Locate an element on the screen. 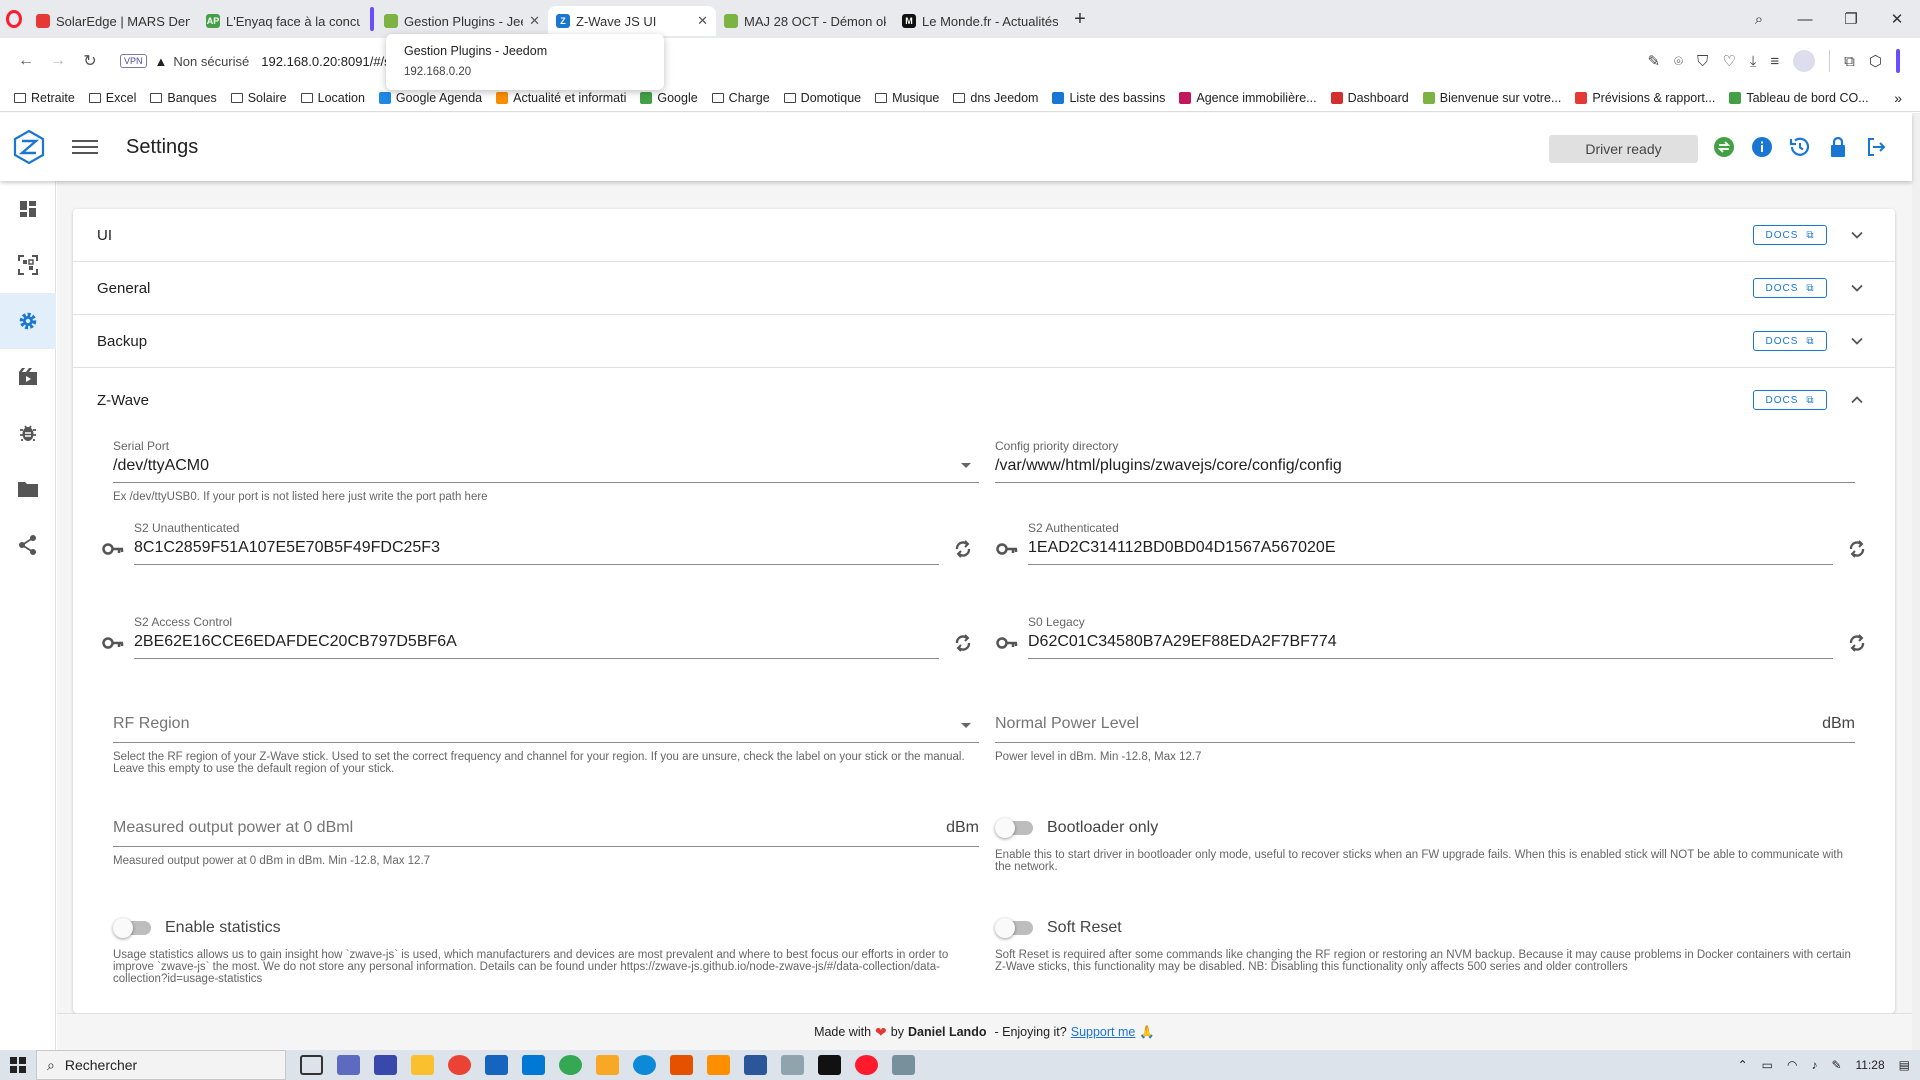 This screenshot has height=1080, width=1920. sidebar-item-settings is located at coordinates (28, 321).